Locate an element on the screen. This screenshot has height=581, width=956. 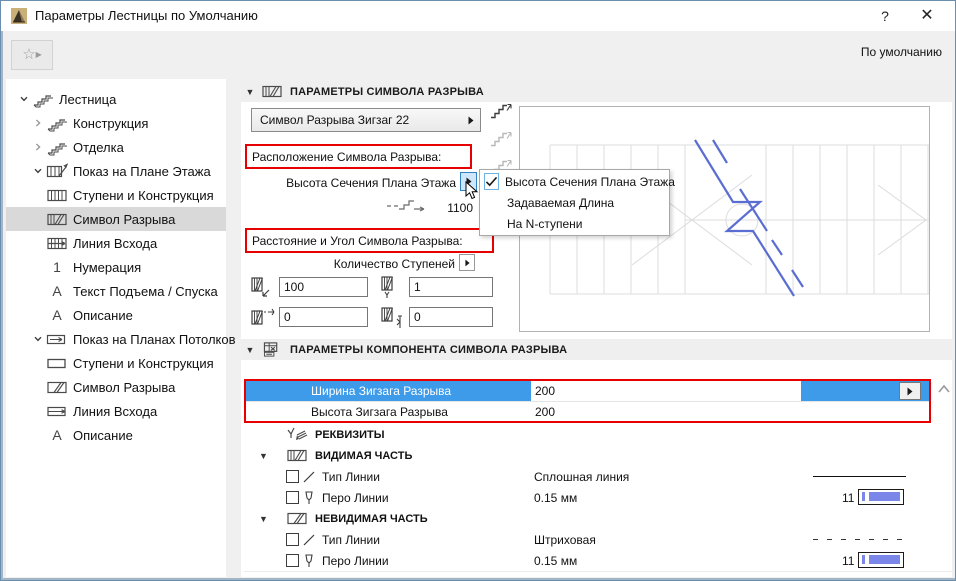
break-angle2-input is located at coordinates (451, 317).